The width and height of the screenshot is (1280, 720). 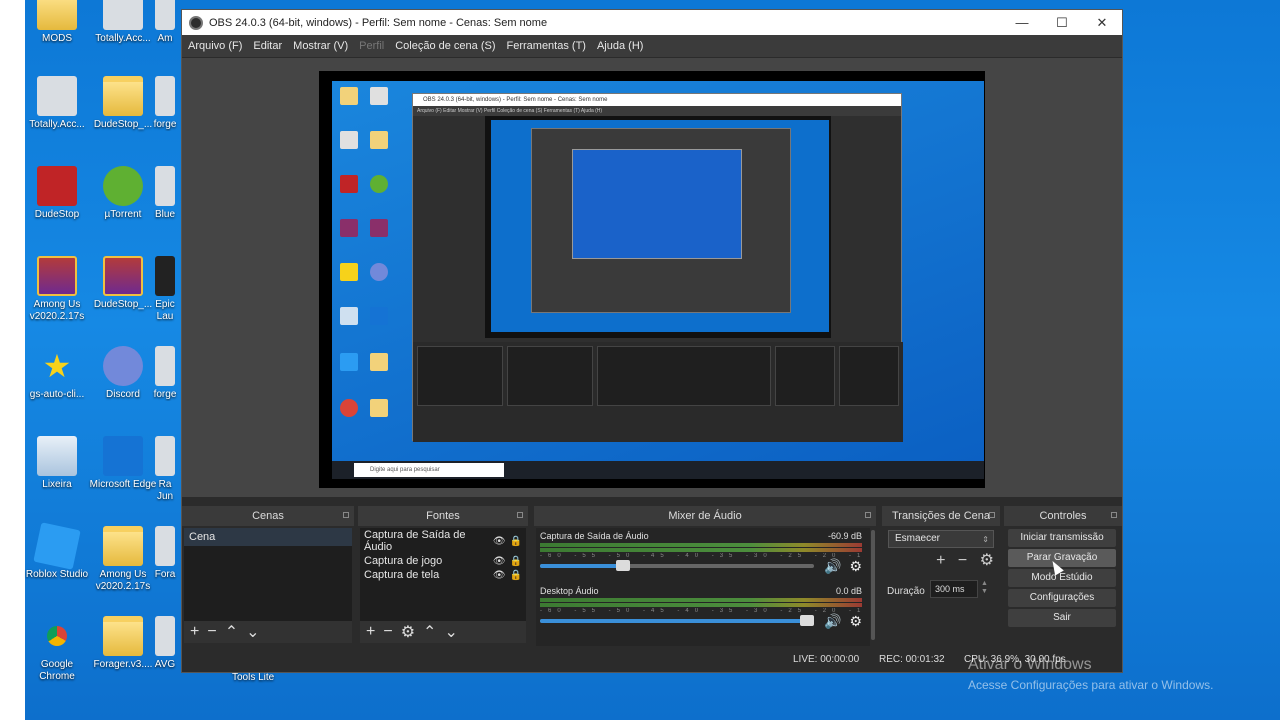 What do you see at coordinates (546, 46) in the screenshot?
I see `menu-ferramentas: Ferramentas (T)` at bounding box center [546, 46].